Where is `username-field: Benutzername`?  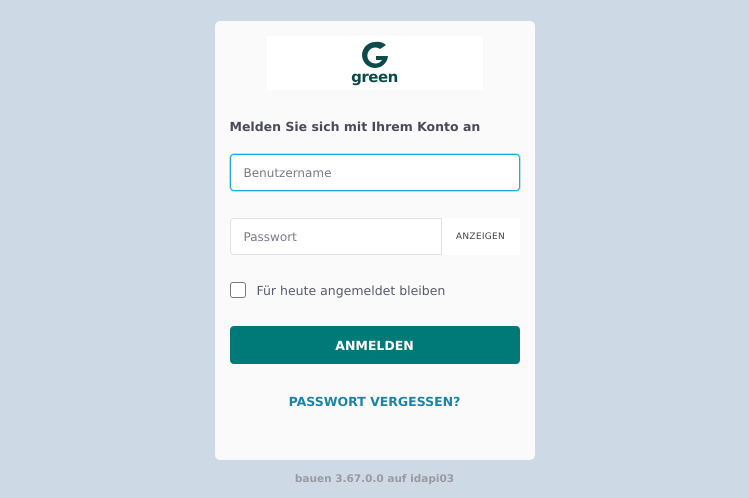 username-field: Benutzername is located at coordinates (375, 172).